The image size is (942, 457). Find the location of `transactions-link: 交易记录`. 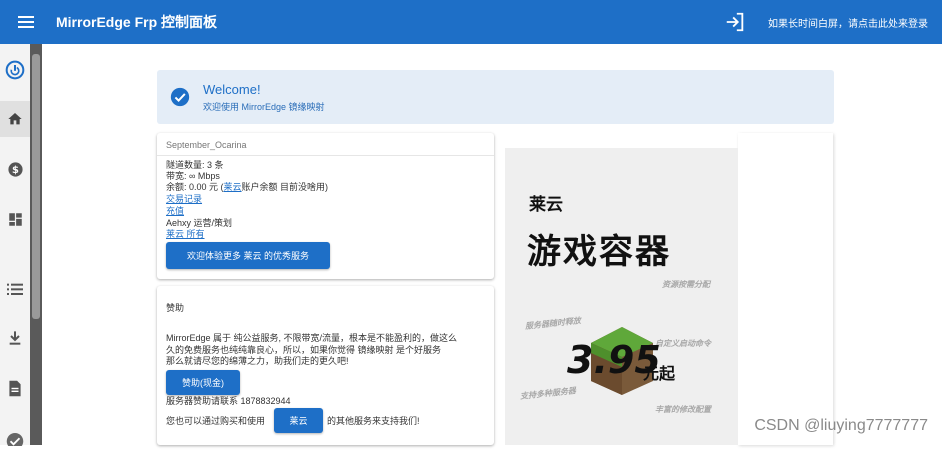

transactions-link: 交易记录 is located at coordinates (184, 199).